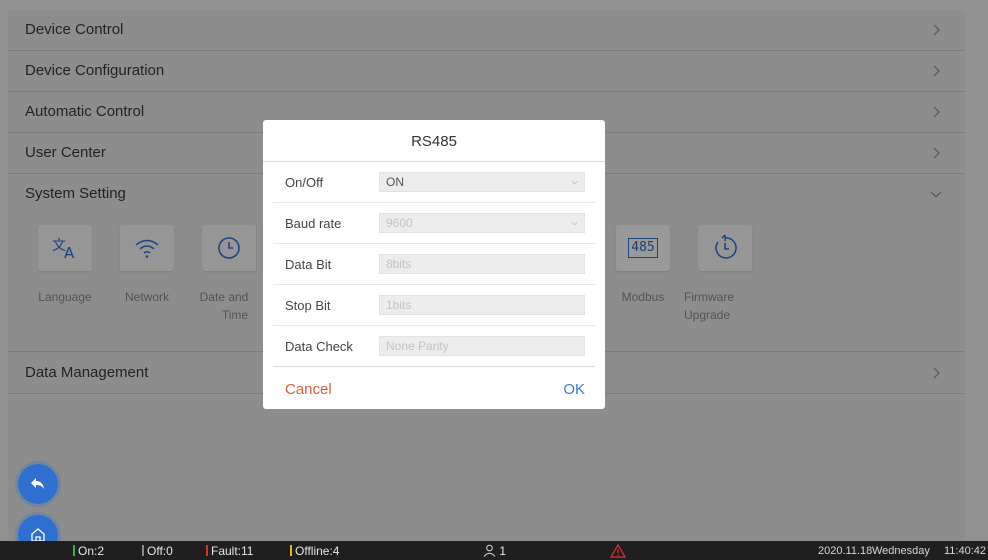  Describe the element at coordinates (574, 389) in the screenshot. I see `ok-button: OK` at that location.